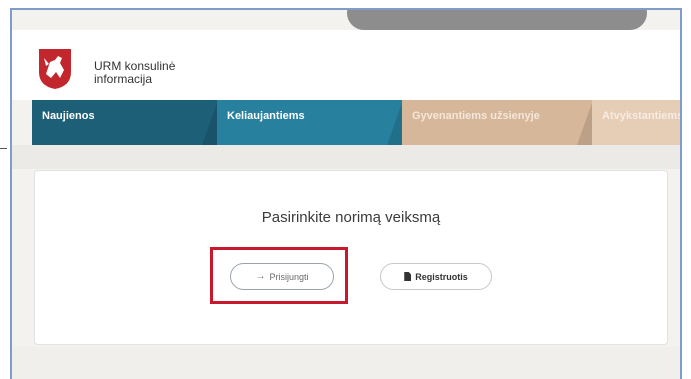  Describe the element at coordinates (260, 276) in the screenshot. I see `arrow-right-icon: →` at that location.